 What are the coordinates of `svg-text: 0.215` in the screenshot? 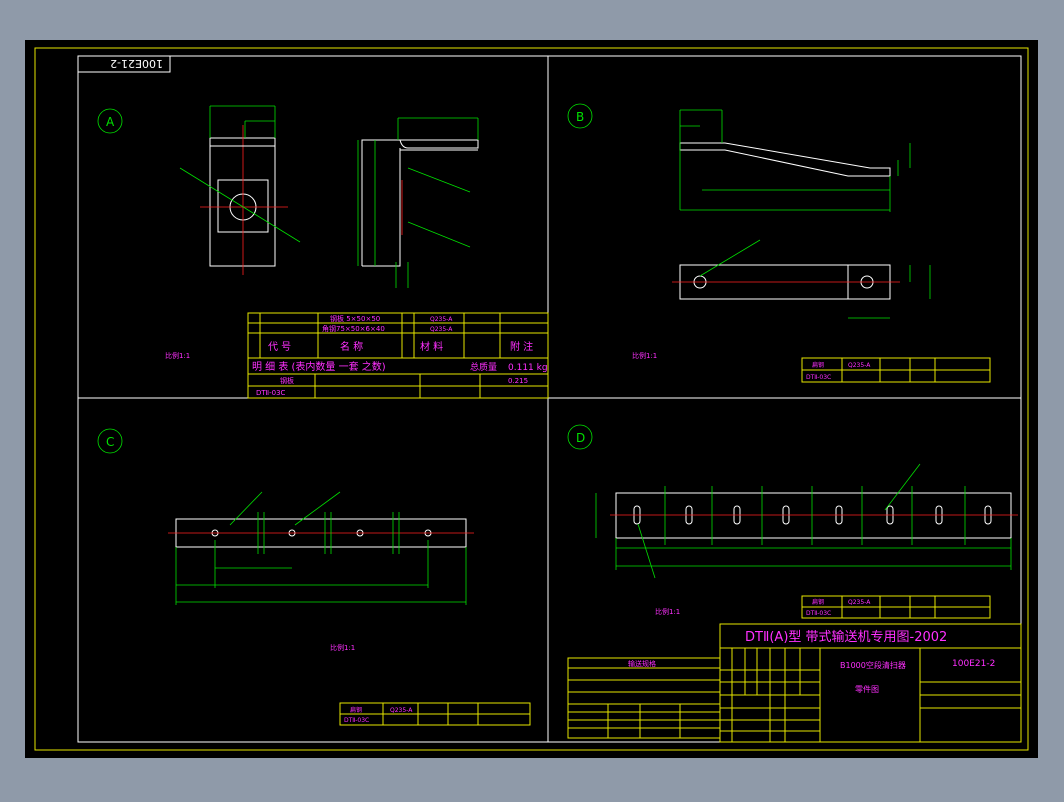 It's located at (518, 381).